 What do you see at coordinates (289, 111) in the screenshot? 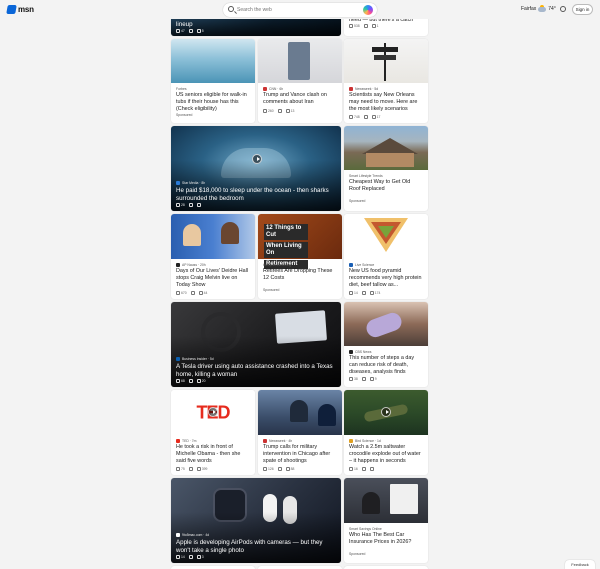
I see `comment-button: 13` at bounding box center [289, 111].